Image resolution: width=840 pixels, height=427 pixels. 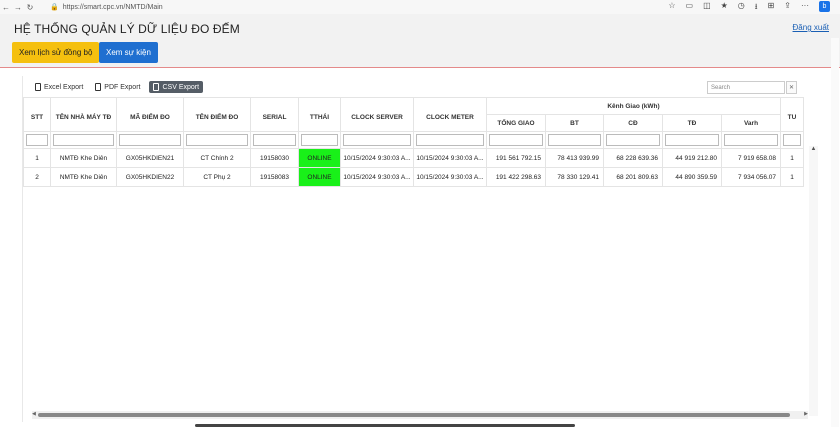 I want to click on excel-export-button: Excel Export, so click(x=59, y=87).